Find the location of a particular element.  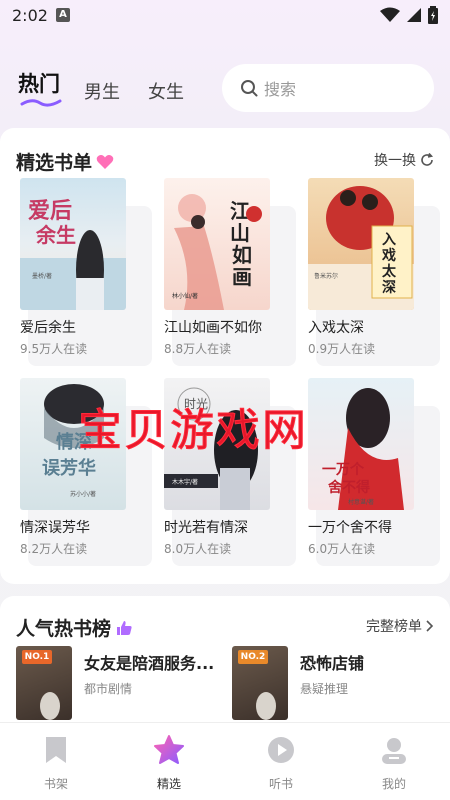

full-list-button: 完整榜单 is located at coordinates (400, 626).